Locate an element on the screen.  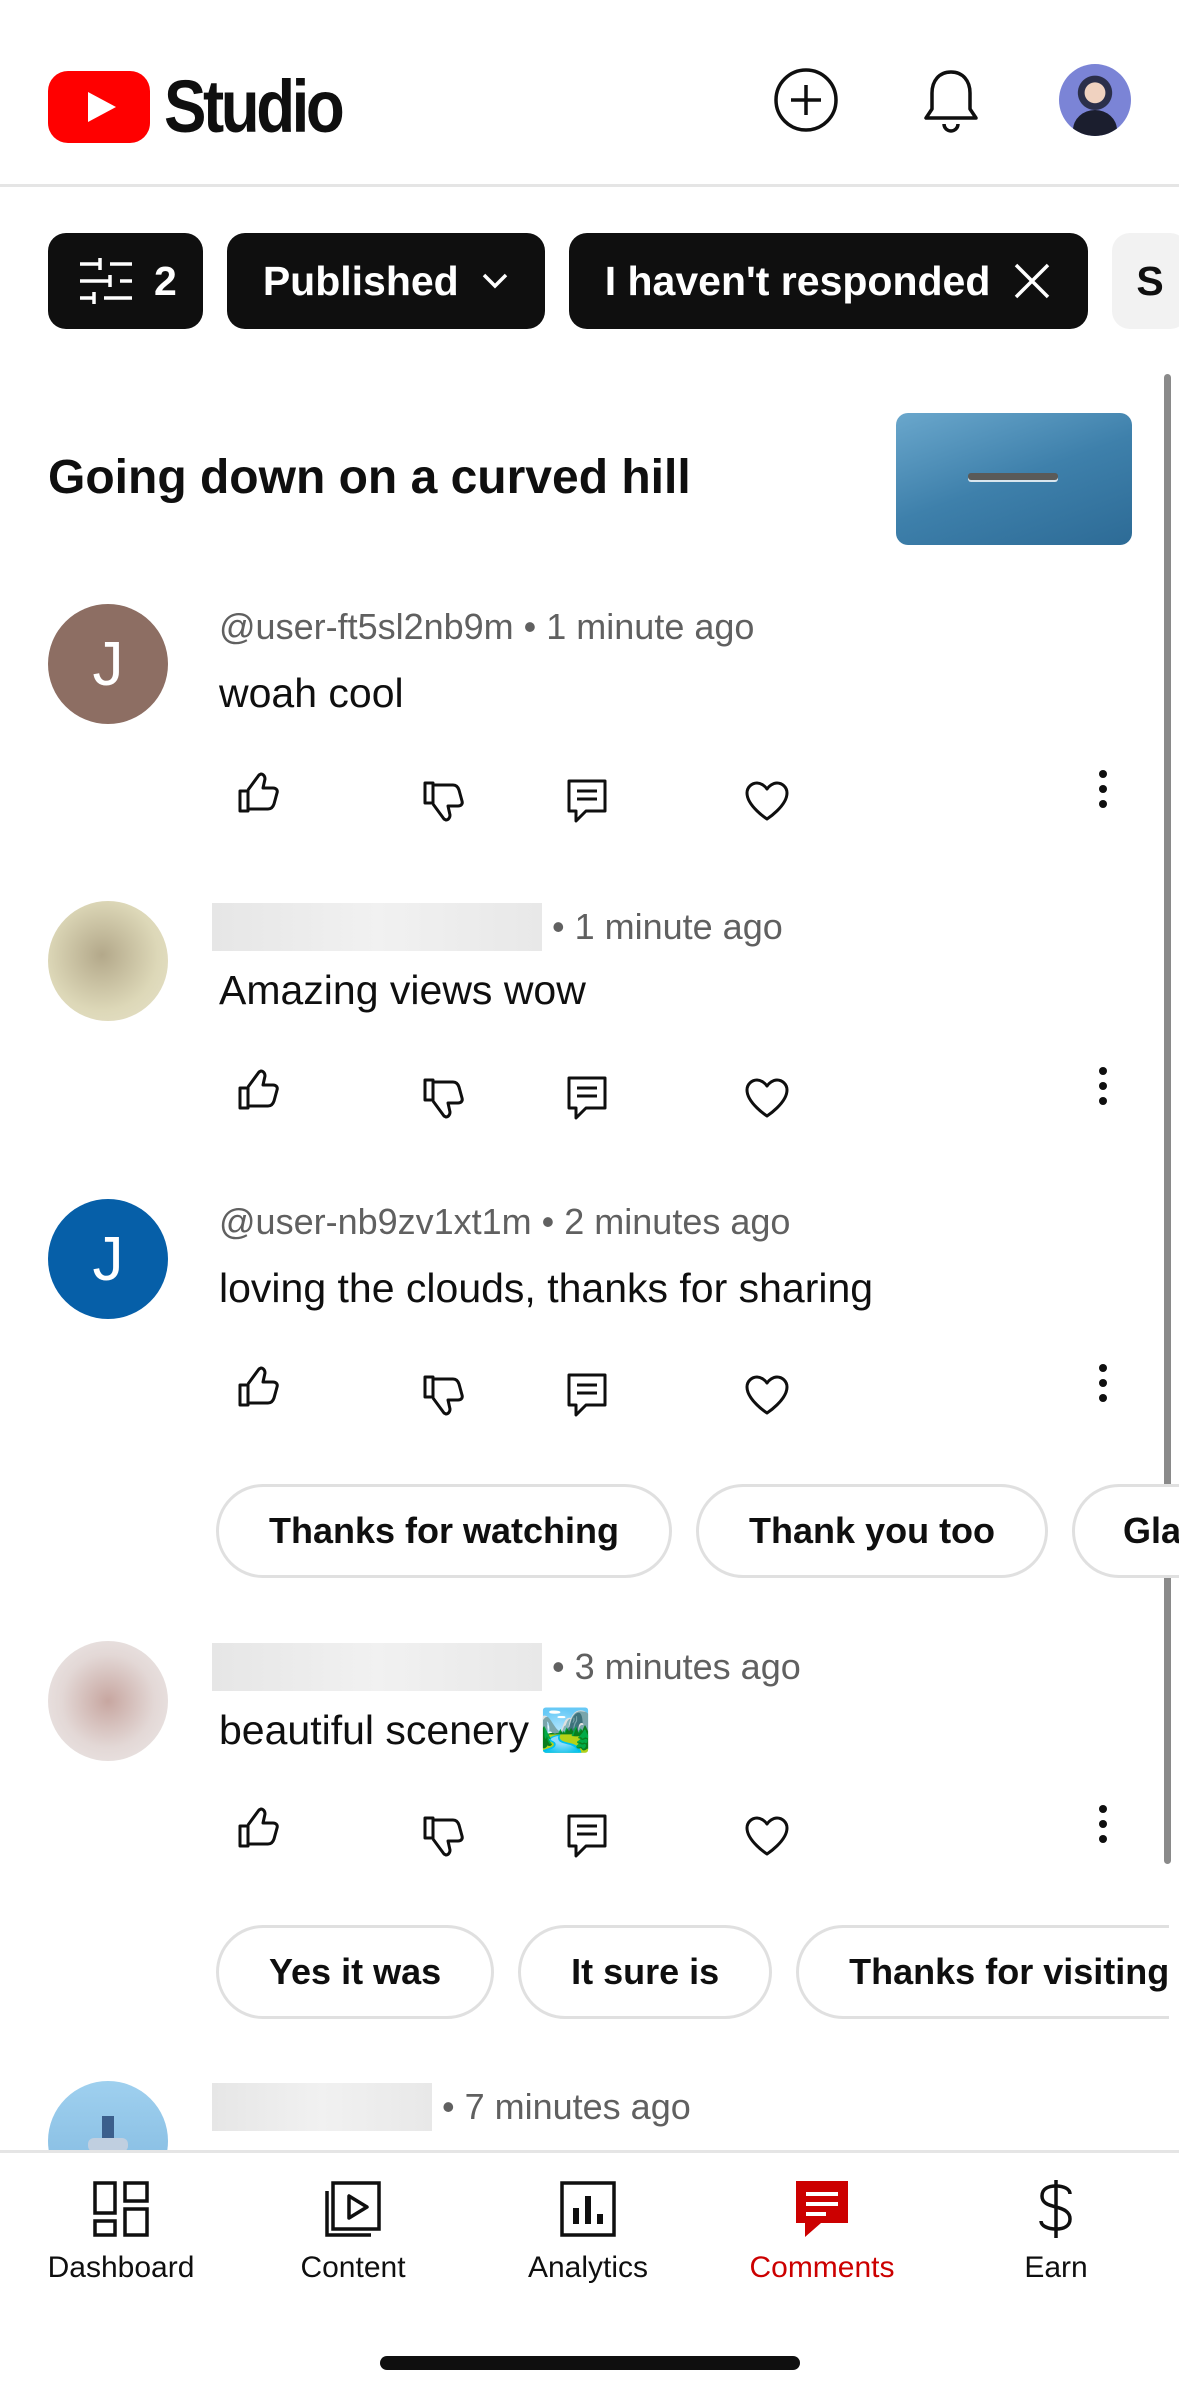
nav-label: Content is located at coordinates (353, 2267).